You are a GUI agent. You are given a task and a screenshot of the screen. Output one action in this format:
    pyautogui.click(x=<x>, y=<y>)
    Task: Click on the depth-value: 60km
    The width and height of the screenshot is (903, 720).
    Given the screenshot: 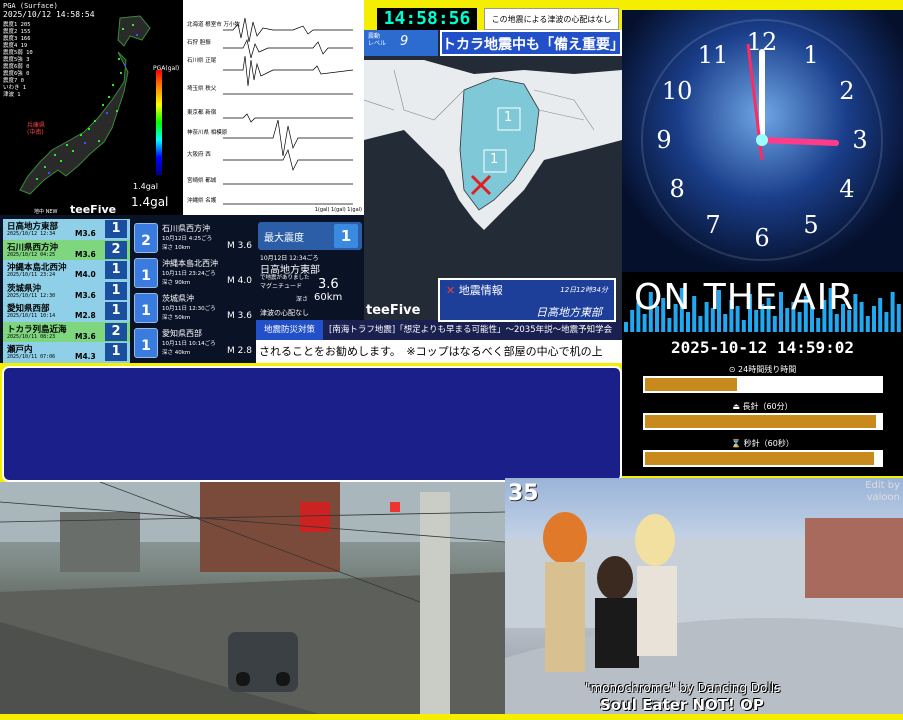 What is the action you would take?
    pyautogui.click(x=328, y=297)
    